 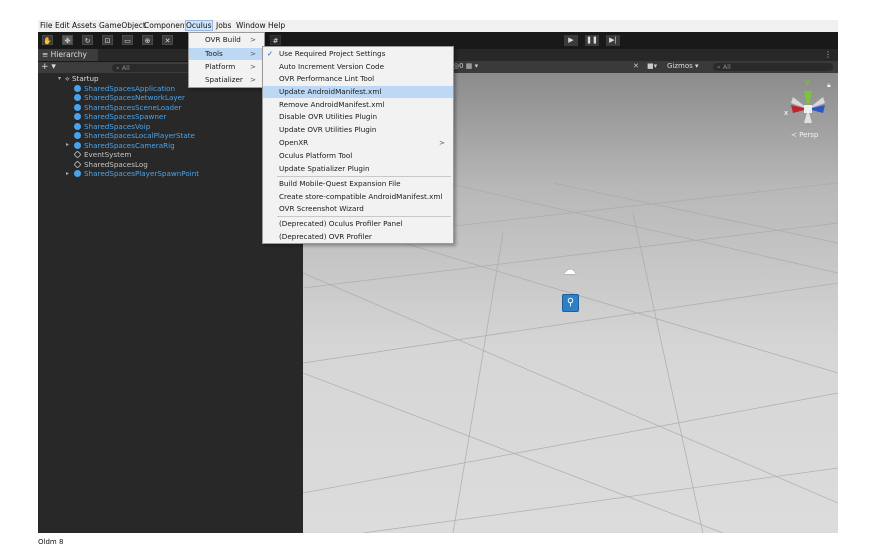 What do you see at coordinates (107, 40) in the screenshot?
I see `scale-tool-icon: ⊡` at bounding box center [107, 40].